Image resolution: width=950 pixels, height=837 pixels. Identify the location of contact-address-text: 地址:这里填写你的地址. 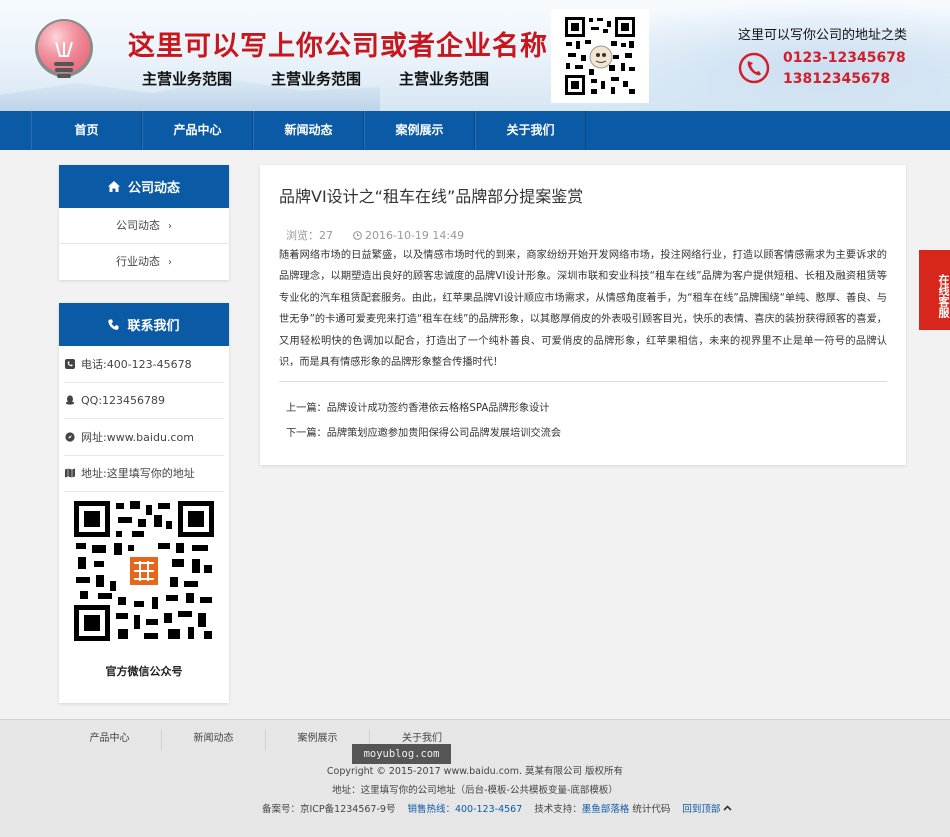
(138, 474).